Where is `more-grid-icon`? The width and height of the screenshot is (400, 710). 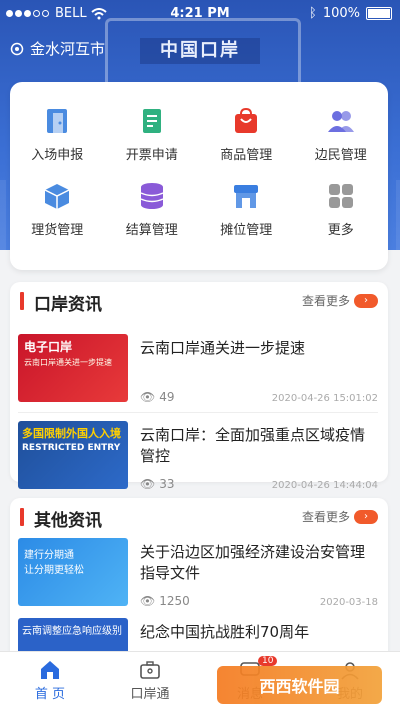
more-grid-icon is located at coordinates (341, 196).